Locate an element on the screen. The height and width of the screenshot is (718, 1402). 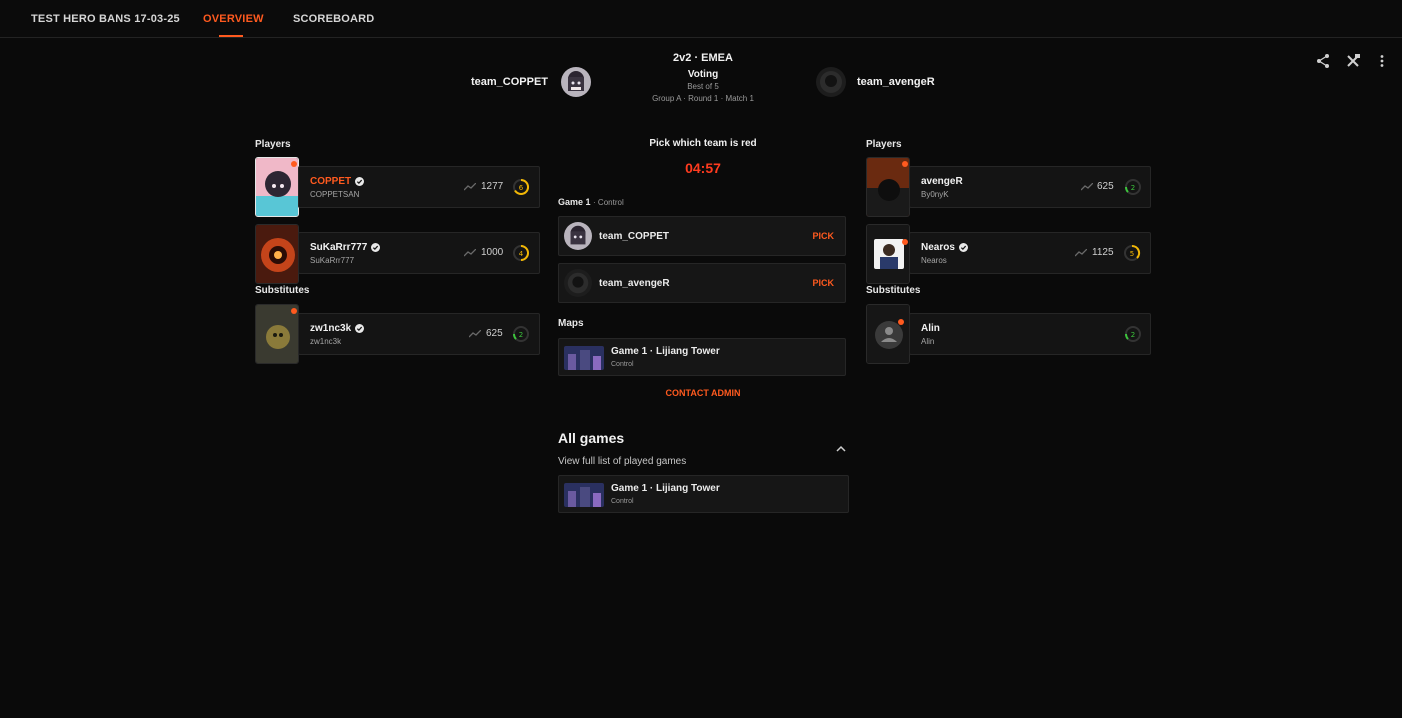
player-rating: 1277 is located at coordinates (492, 186).